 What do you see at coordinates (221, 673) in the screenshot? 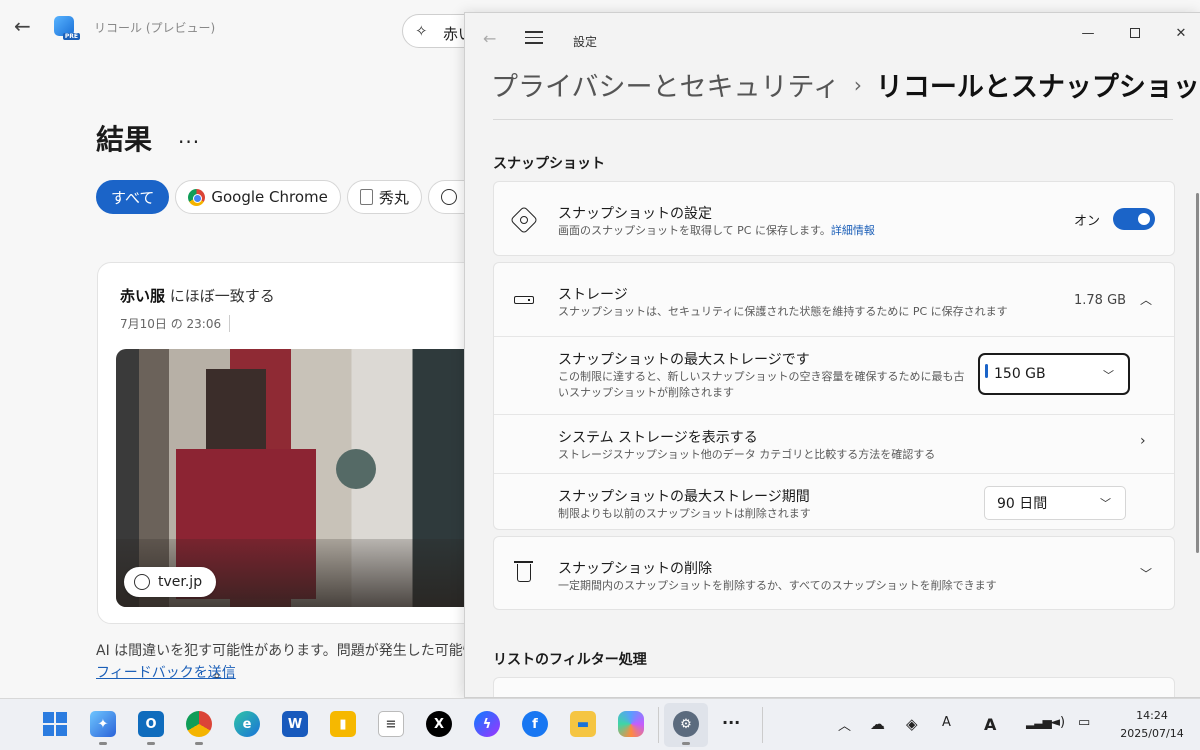
I see `feedback-period: 。` at bounding box center [221, 673].